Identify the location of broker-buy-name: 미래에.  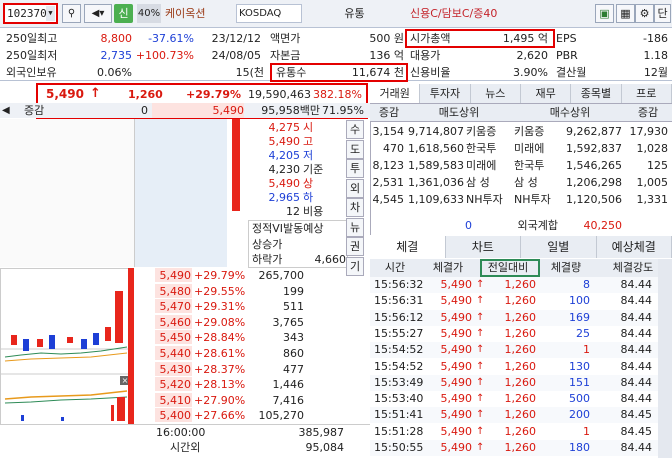
(529, 148).